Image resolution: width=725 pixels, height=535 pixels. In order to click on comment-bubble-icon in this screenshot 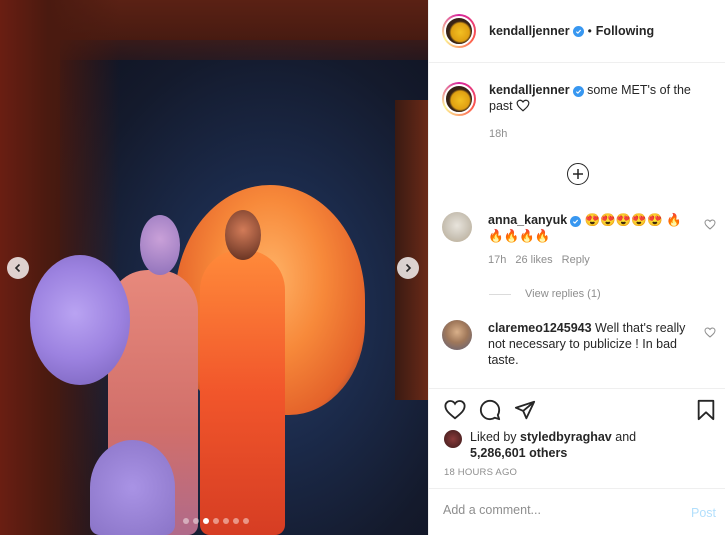, I will do `click(490, 410)`.